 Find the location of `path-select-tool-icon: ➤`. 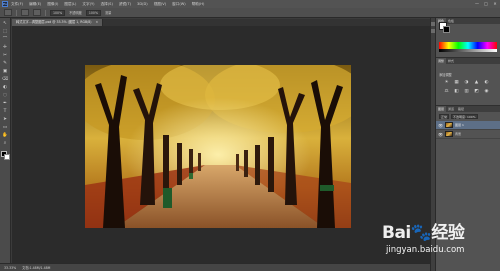

path-select-tool-icon: ➤ is located at coordinates (5, 120).